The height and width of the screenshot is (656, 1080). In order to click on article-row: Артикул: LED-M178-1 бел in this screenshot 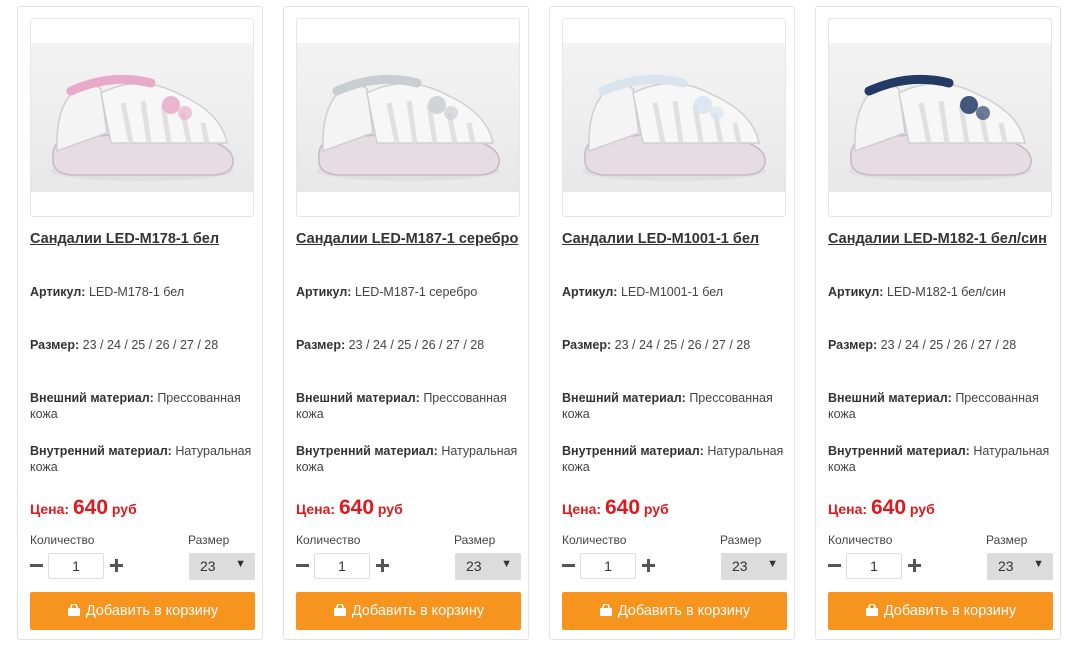, I will do `click(143, 292)`.